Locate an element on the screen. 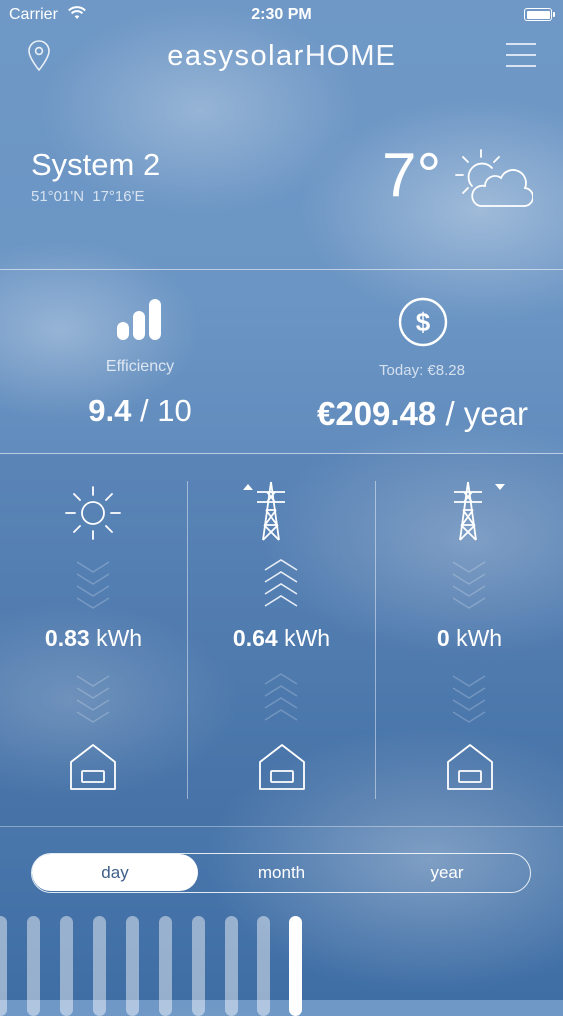 The width and height of the screenshot is (563, 1016). solar-kwh-number: 0.83 is located at coordinates (67, 638).